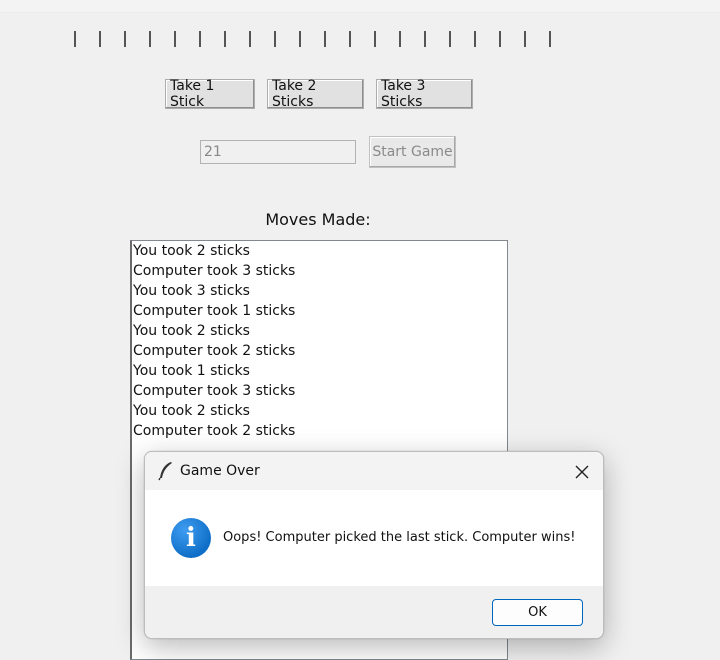  What do you see at coordinates (214, 311) in the screenshot?
I see `list-item: Computer took 1 sticks` at bounding box center [214, 311].